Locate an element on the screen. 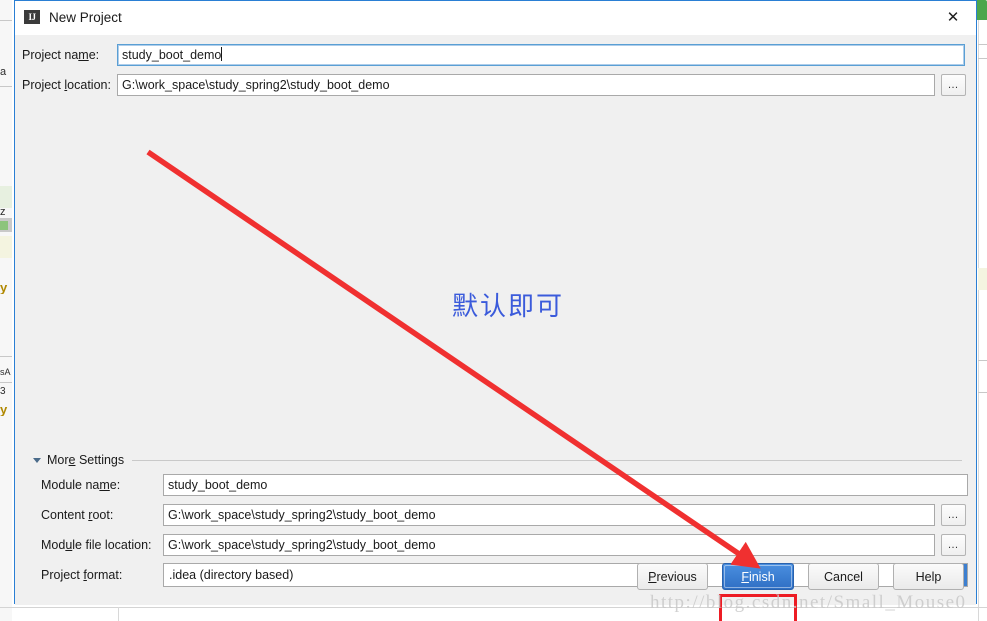 The height and width of the screenshot is (621, 987). label-part: Mod is located at coordinates (53, 545).